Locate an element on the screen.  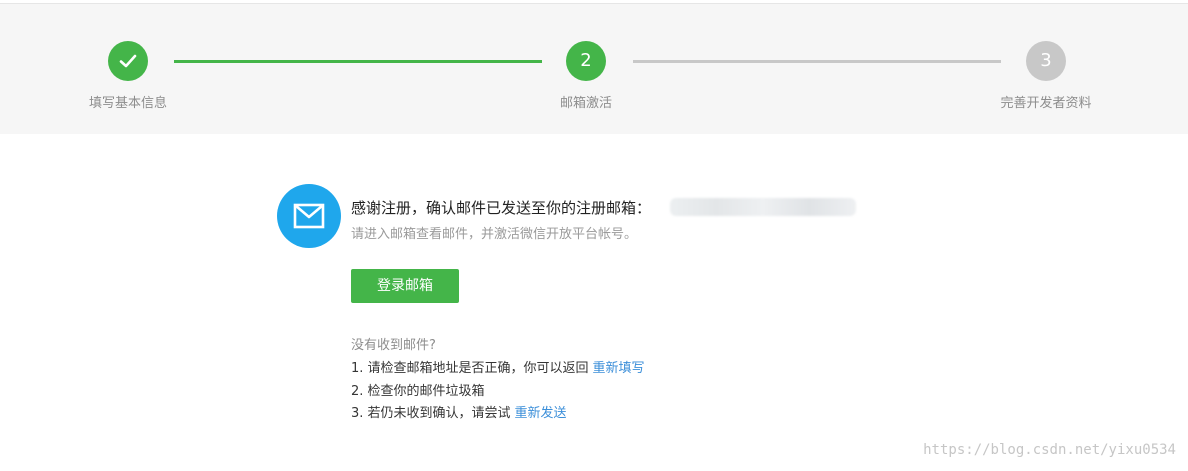
faq-item-2-text: 2. 检查你的邮件垃圾箱 is located at coordinates (418, 391).